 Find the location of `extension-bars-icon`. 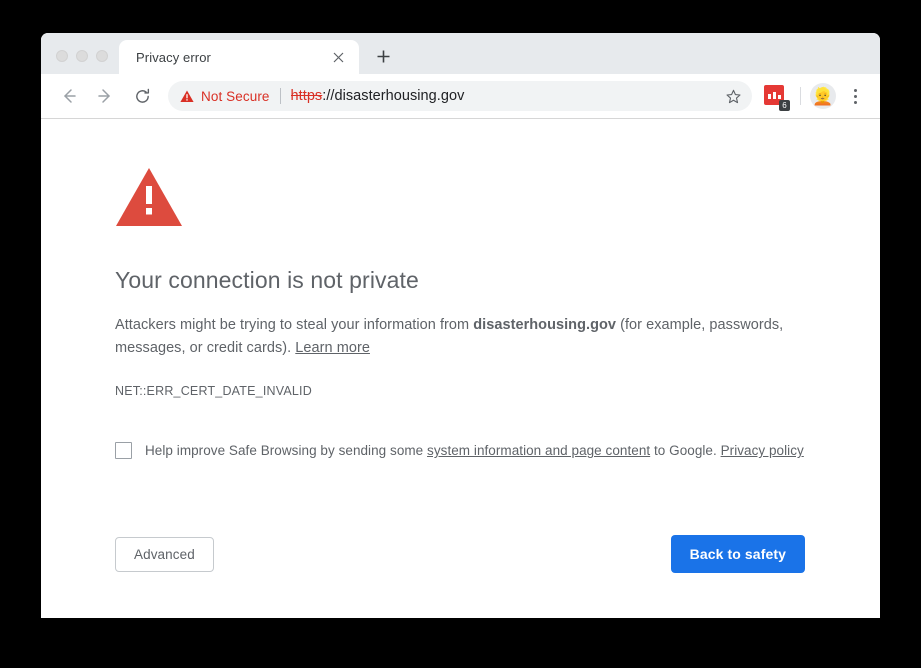

extension-bars-icon is located at coordinates (774, 95).